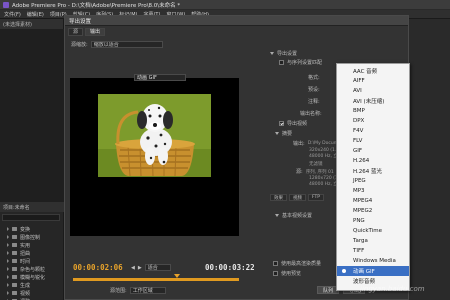 The image size is (450, 300). I want to click on tree-item: 变换, so click(32, 229).